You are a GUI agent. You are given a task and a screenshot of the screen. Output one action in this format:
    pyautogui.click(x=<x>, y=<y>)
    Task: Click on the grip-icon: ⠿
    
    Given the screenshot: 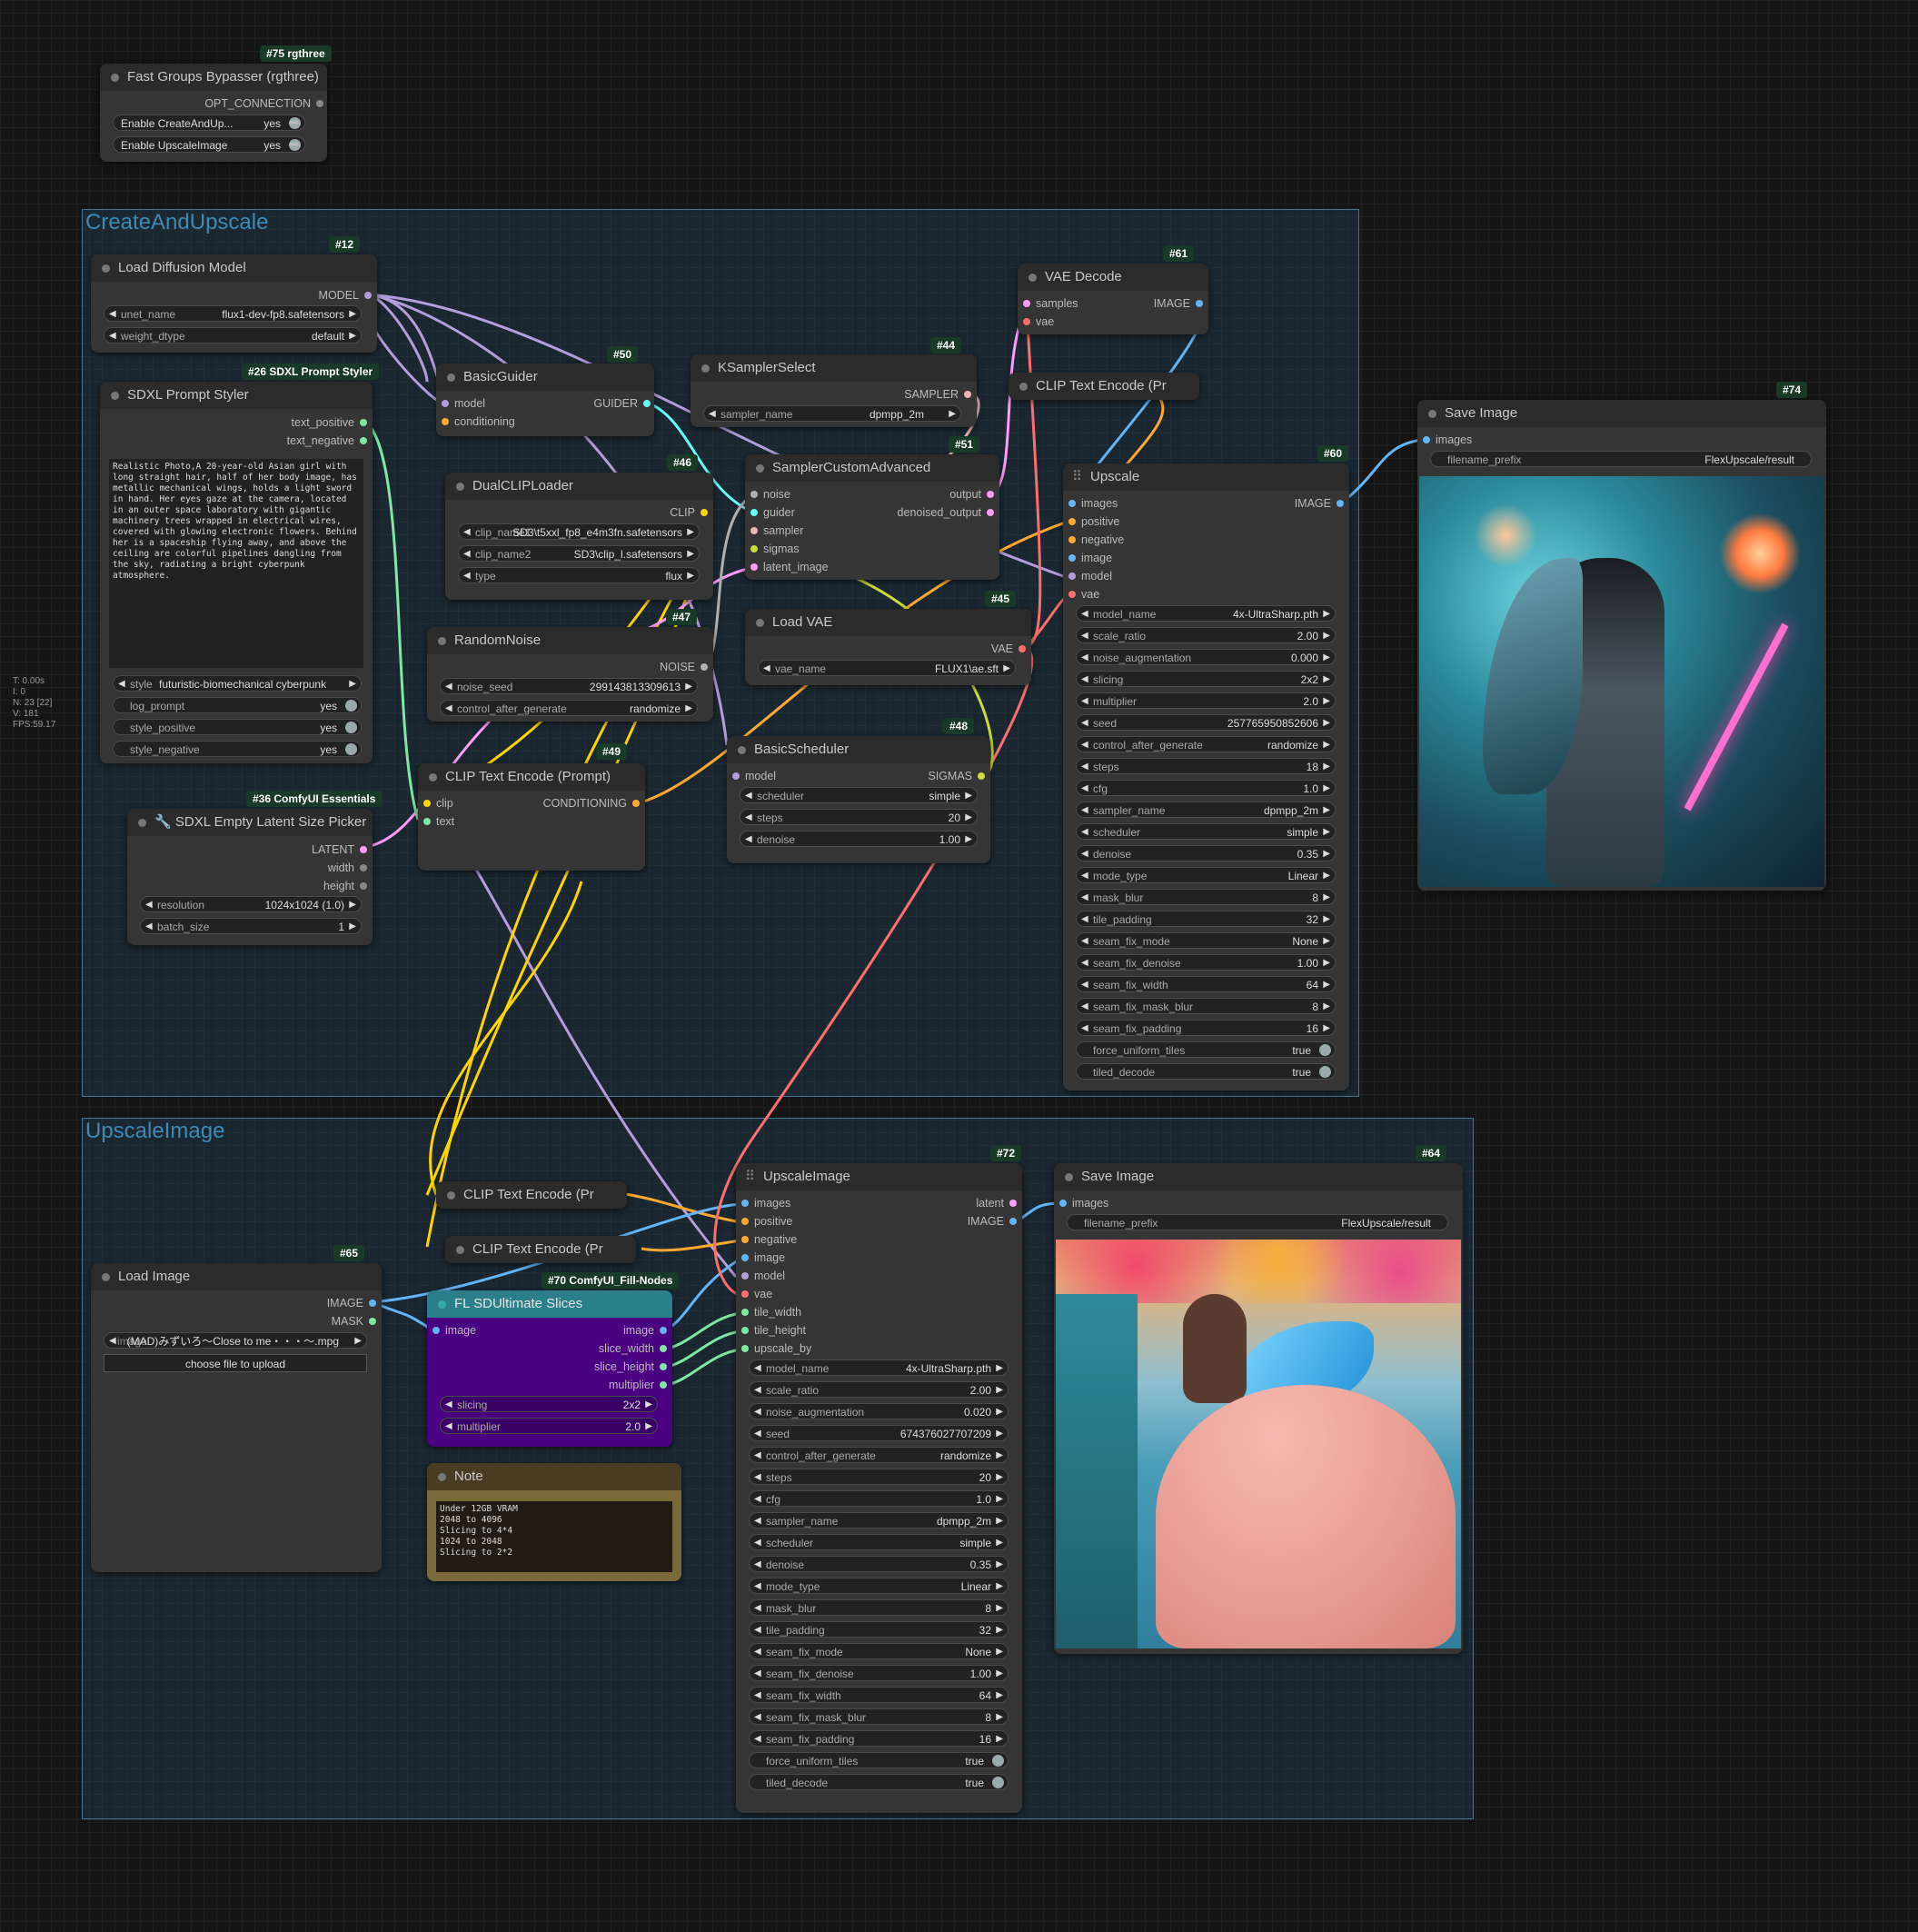 What is the action you would take?
    pyautogui.click(x=1077, y=477)
    